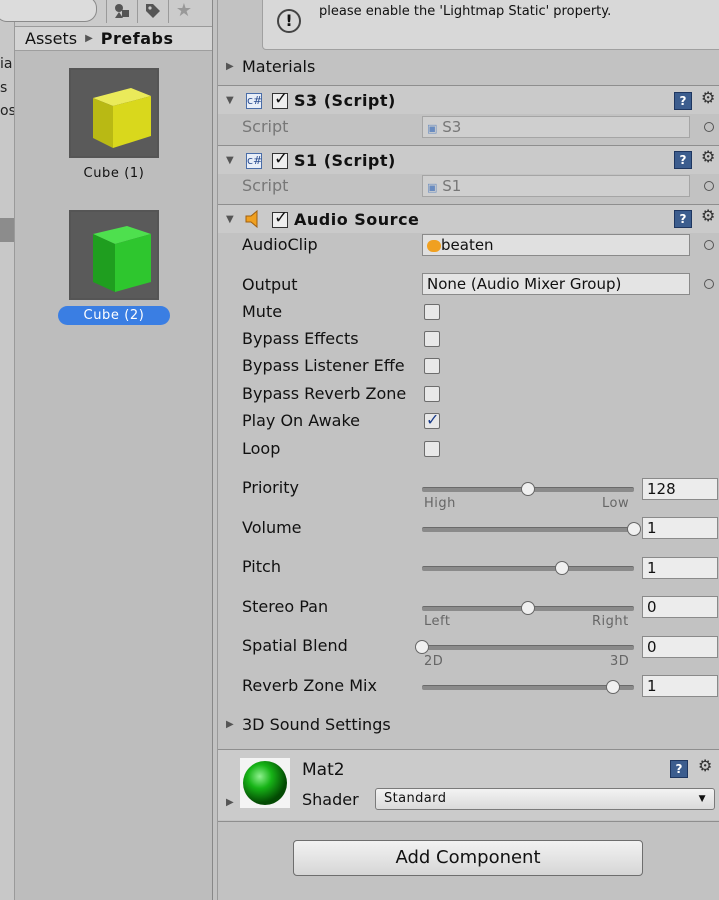 Image resolution: width=719 pixels, height=900 pixels. What do you see at coordinates (680, 568) in the screenshot?
I see `pitch-input: 1` at bounding box center [680, 568].